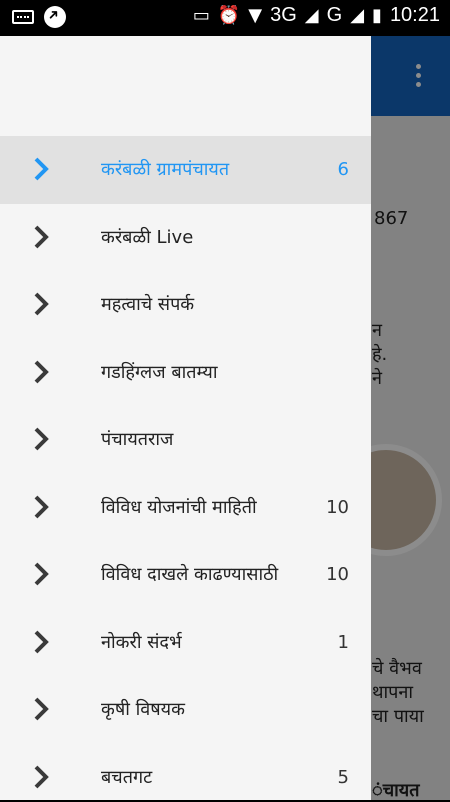 The height and width of the screenshot is (802, 450). Describe the element at coordinates (141, 642) in the screenshot. I see `menu-item-label: नोकरी संदर्भ` at that location.